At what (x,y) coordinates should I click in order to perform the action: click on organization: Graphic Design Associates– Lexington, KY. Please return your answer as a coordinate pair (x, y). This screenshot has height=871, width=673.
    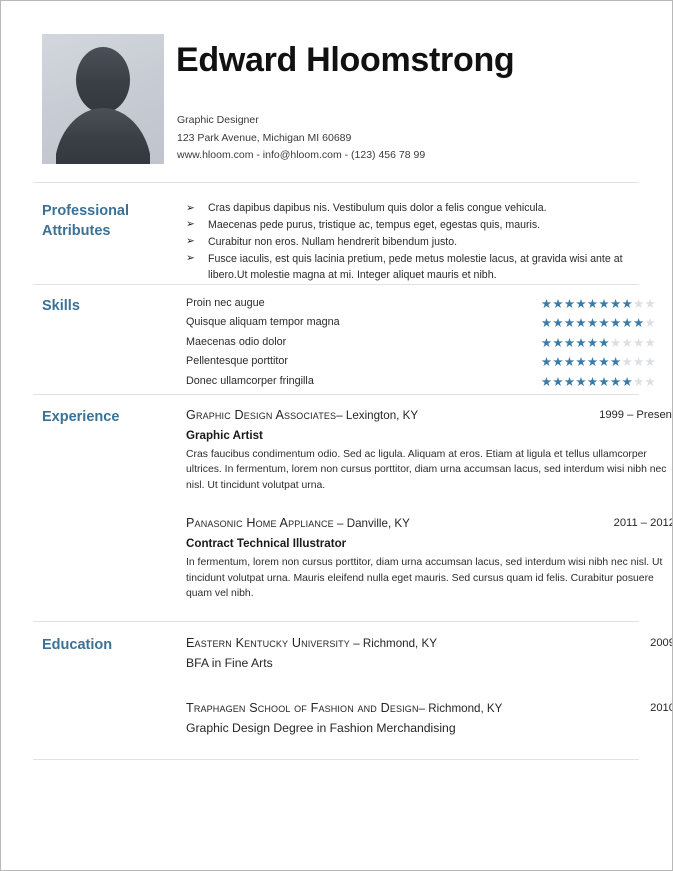
    Looking at the image, I should click on (302, 415).